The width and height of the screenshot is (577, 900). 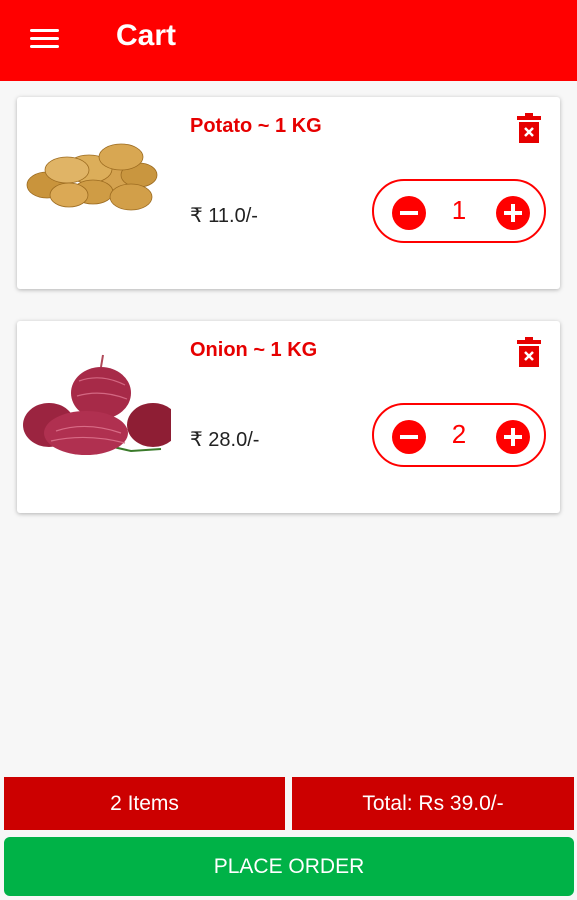 What do you see at coordinates (254, 350) in the screenshot?
I see `product-name: Onion ~ 1 KG` at bounding box center [254, 350].